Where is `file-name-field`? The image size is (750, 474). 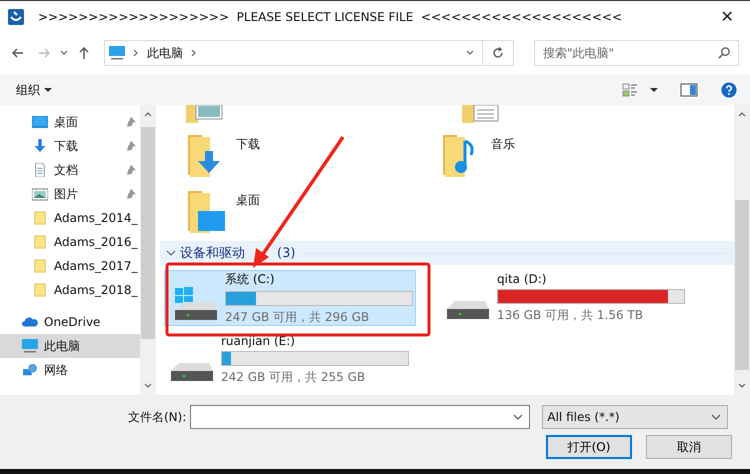 file-name-field is located at coordinates (360, 417).